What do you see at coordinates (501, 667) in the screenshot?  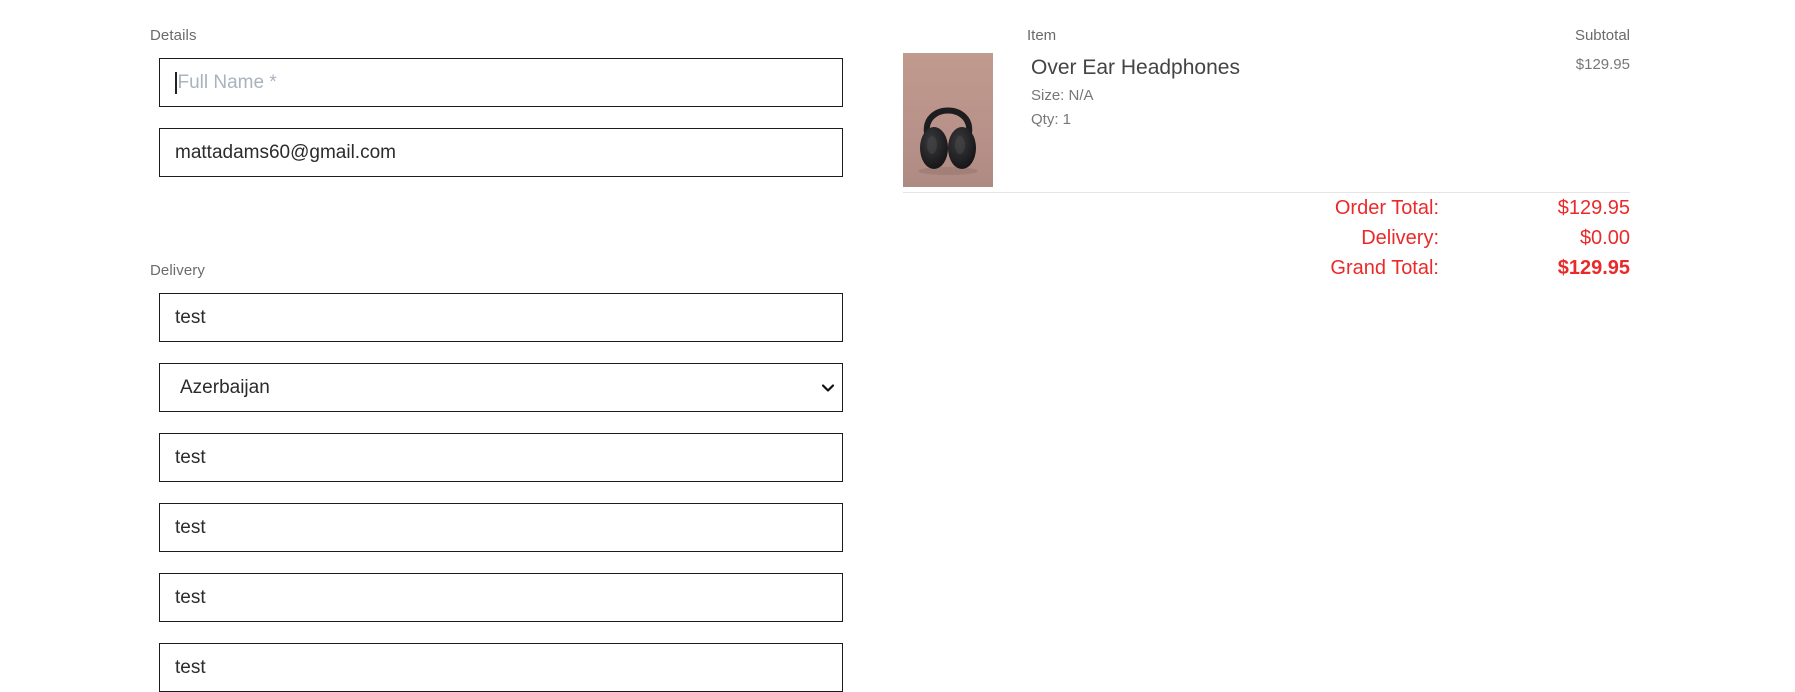 I see `delivery-field-5: test` at bounding box center [501, 667].